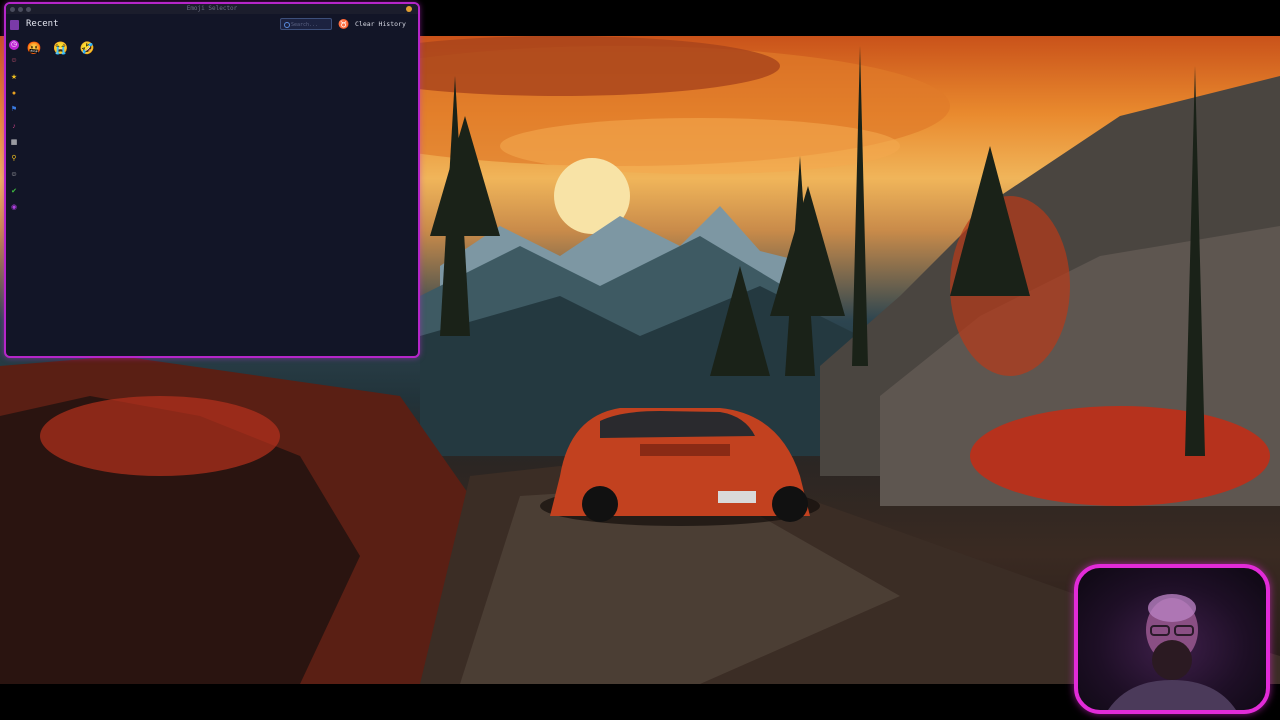 This screenshot has width=1280, height=720. I want to click on clear-history-button: Clear History, so click(380, 24).